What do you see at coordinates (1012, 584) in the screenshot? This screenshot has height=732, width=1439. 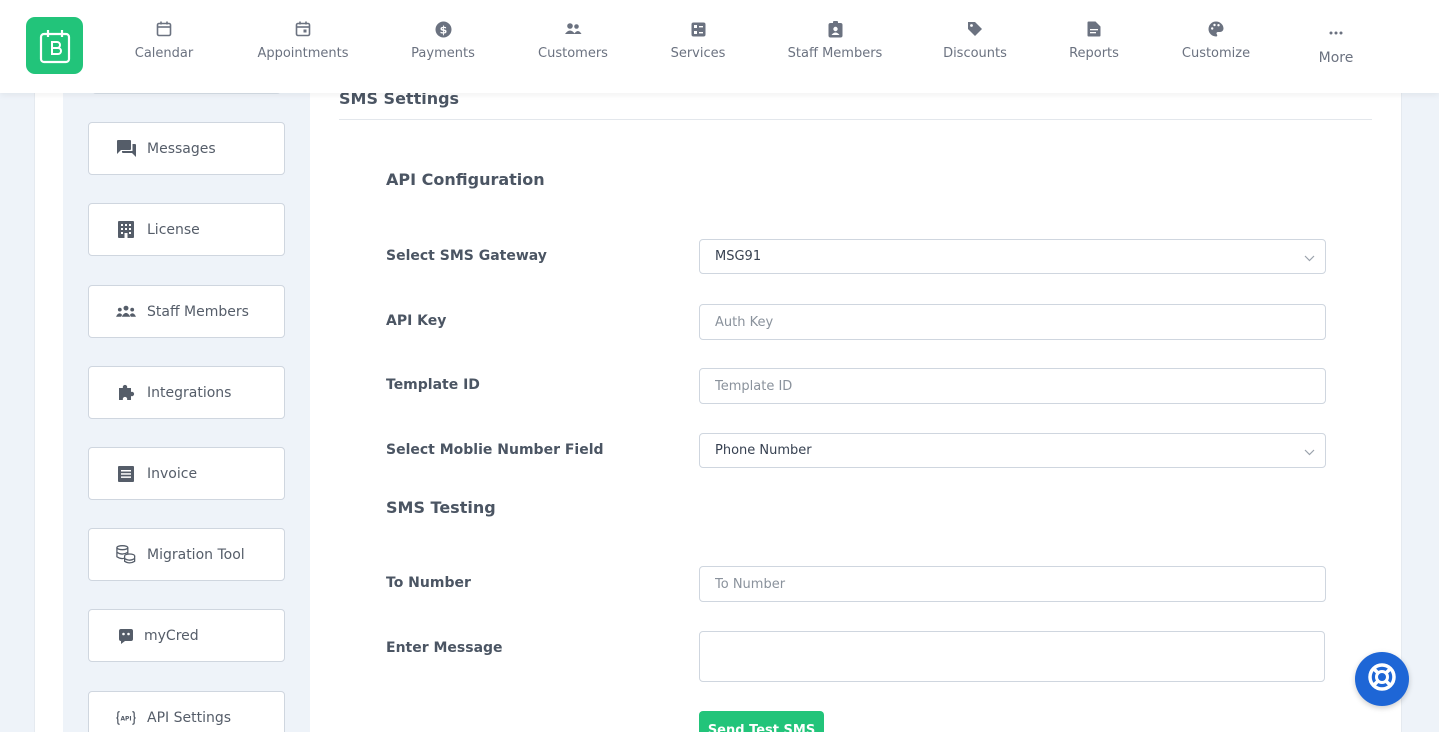 I see `to-number-input` at bounding box center [1012, 584].